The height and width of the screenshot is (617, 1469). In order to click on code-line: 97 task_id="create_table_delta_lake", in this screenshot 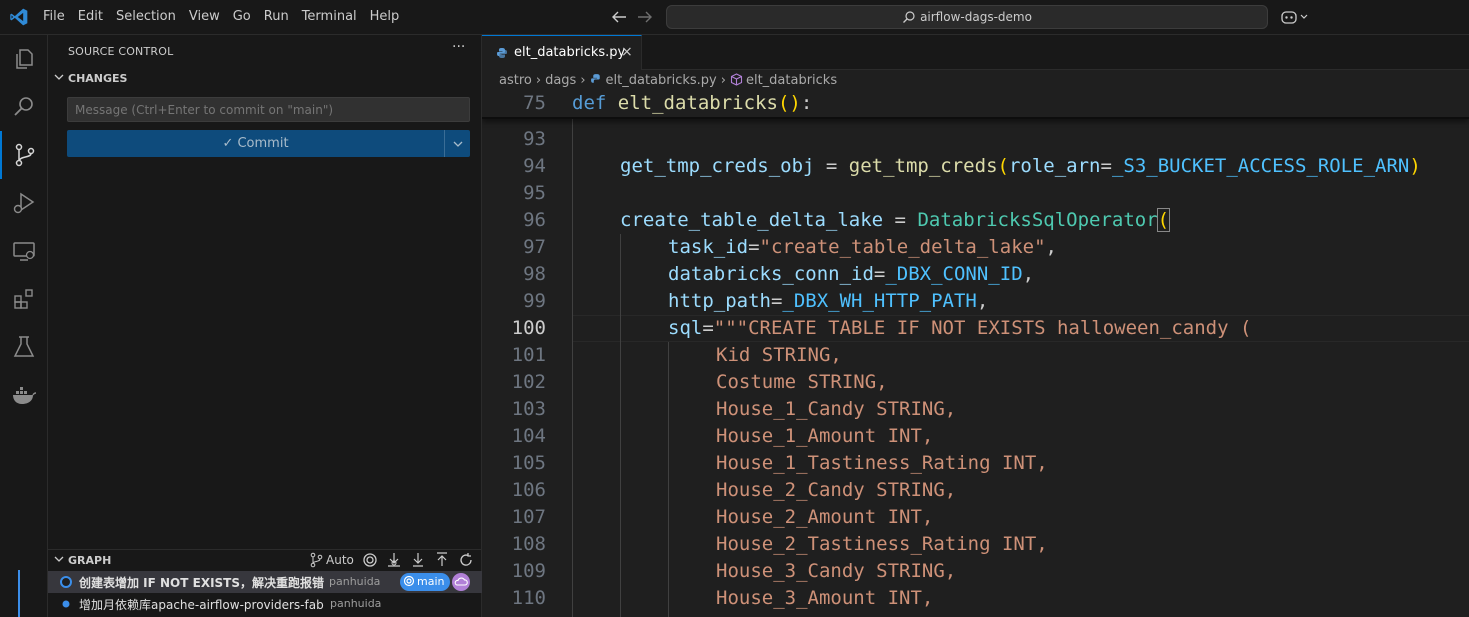, I will do `click(975, 247)`.